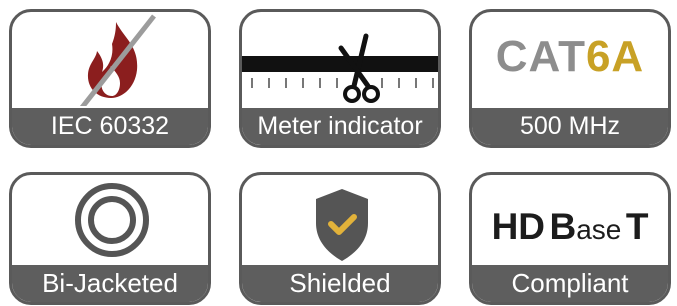 Image resolution: width=677 pixels, height=306 pixels. Describe the element at coordinates (615, 56) in the screenshot. I see `category-6a-text: 6A` at that location.